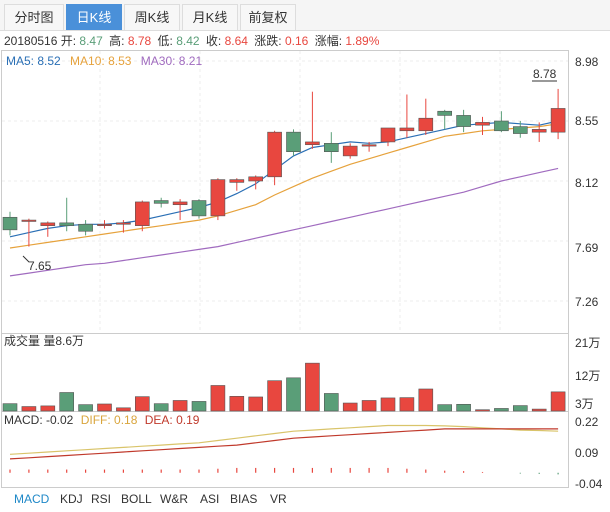 This screenshot has width=610, height=512. Describe the element at coordinates (328, 40) in the screenshot. I see `info-pct-label: 涨幅:` at that location.